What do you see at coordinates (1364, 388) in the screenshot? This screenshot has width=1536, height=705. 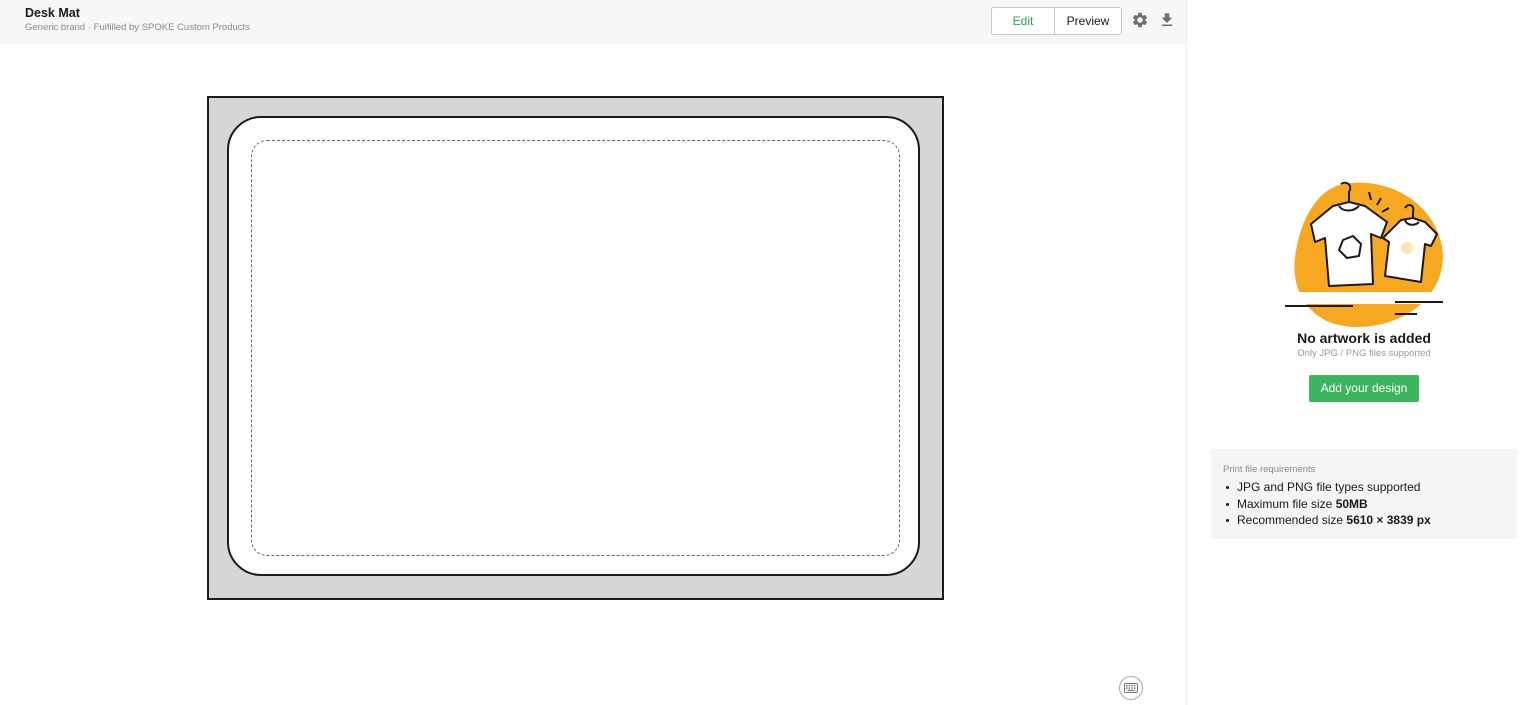 I see `add-design-button: Add your design` at bounding box center [1364, 388].